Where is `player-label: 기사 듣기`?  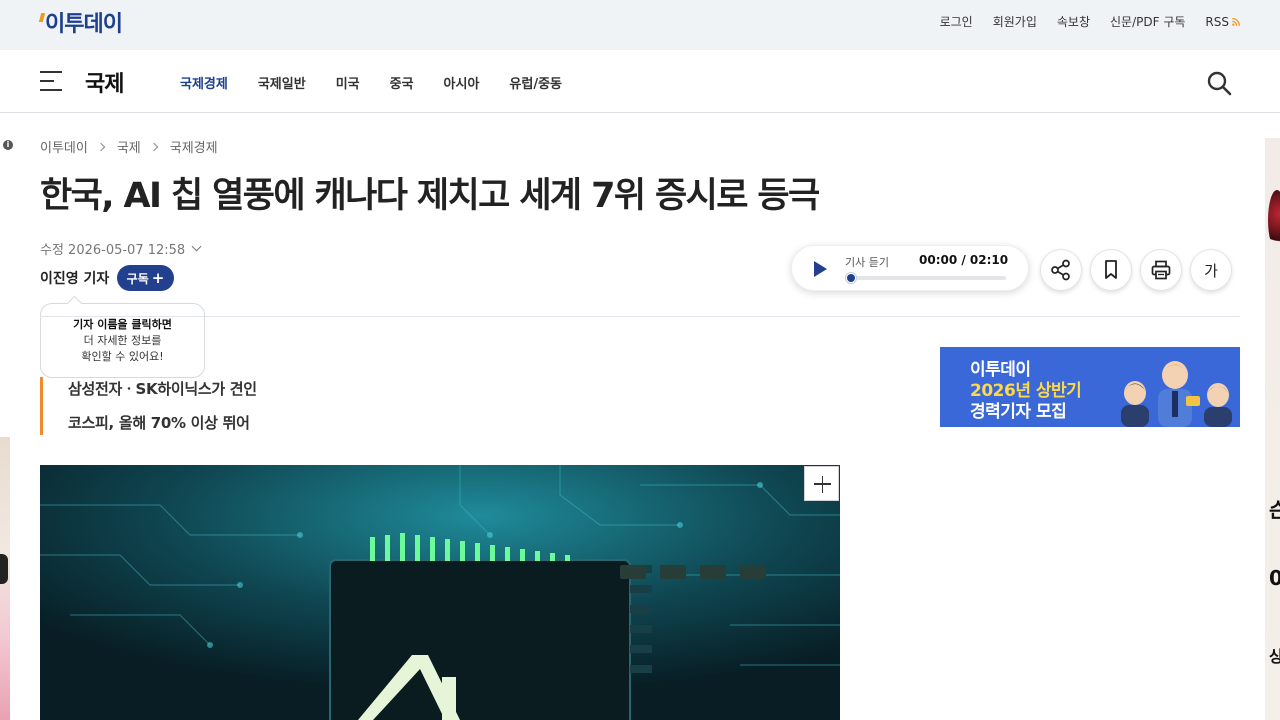
player-label: 기사 듣기 is located at coordinates (867, 262).